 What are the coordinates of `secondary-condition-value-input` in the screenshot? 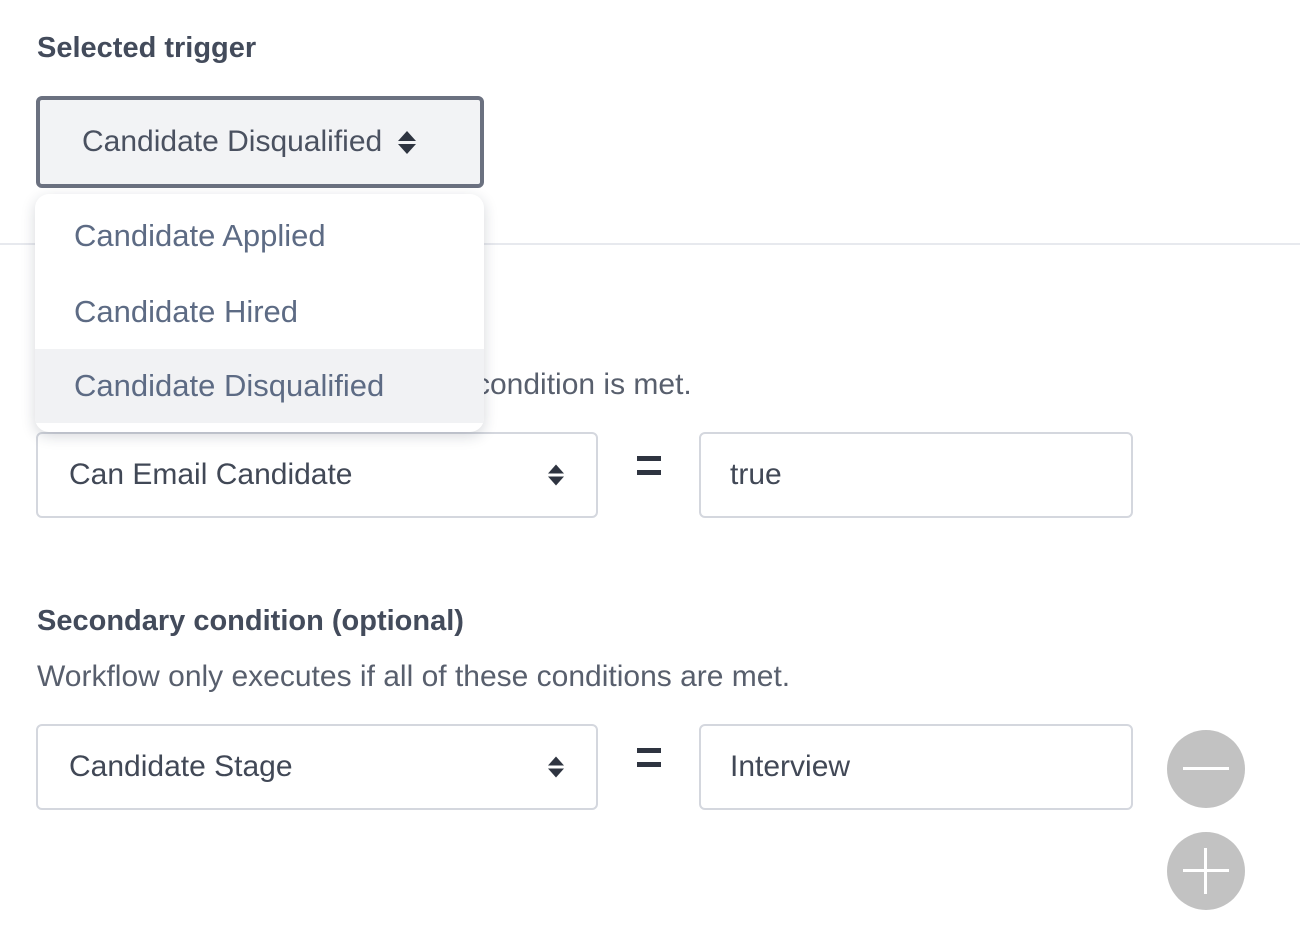 It's located at (916, 767).